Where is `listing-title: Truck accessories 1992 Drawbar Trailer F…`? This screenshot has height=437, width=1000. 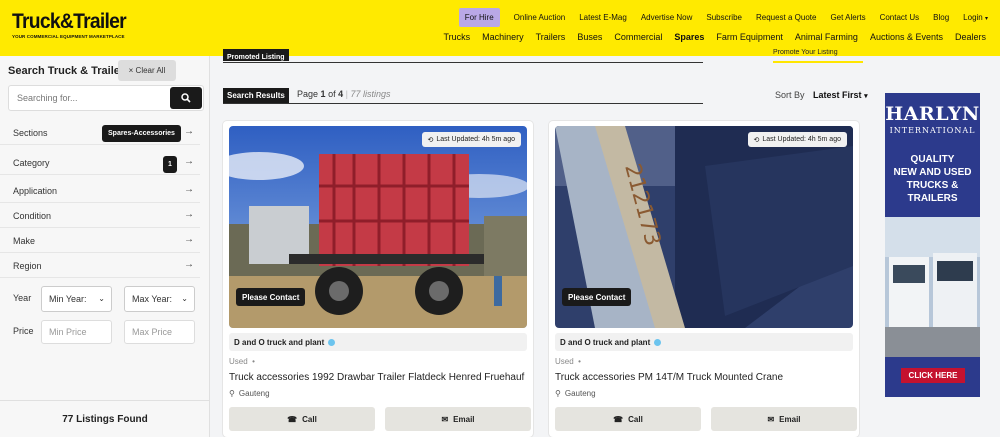
listing-title: Truck accessories 1992 Drawbar Trailer F… is located at coordinates (376, 377).